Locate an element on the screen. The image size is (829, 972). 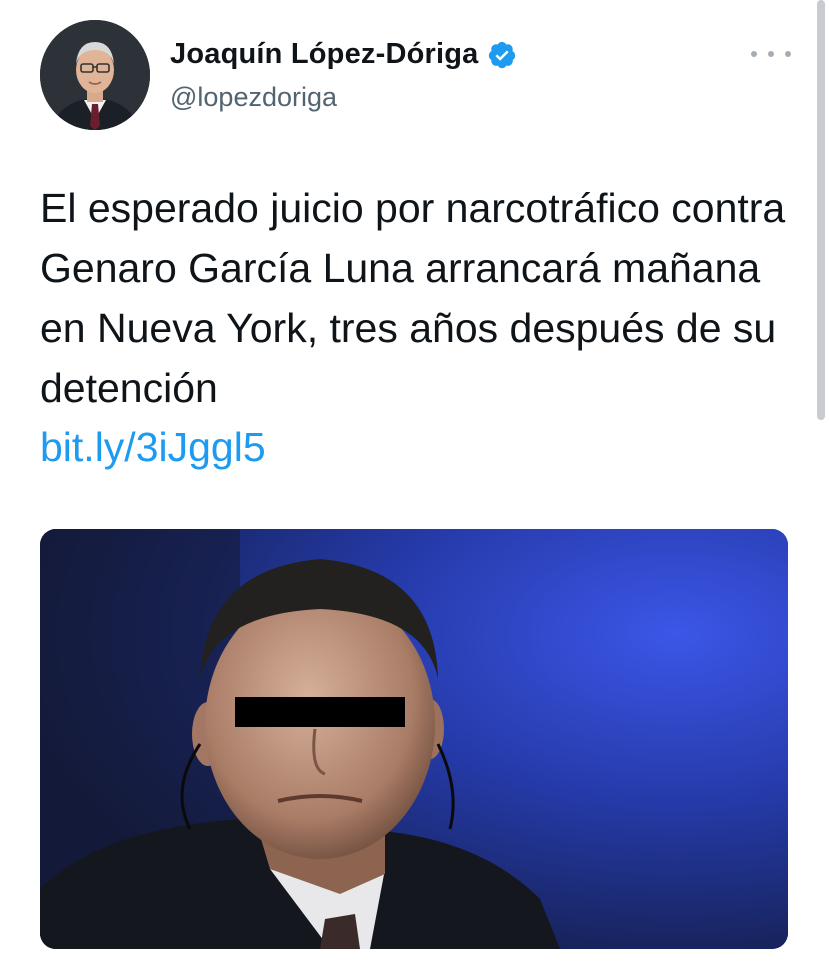
author-handle: @lopezdoriga is located at coordinates (253, 97).